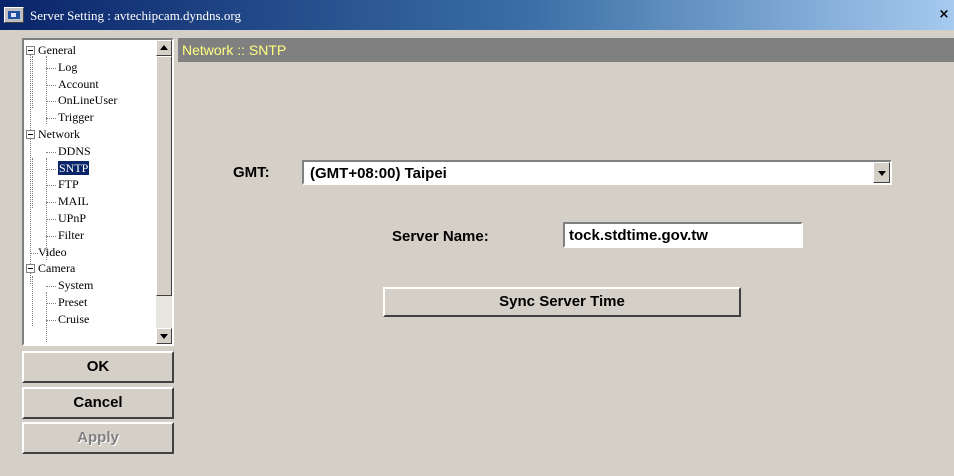 Image resolution: width=954 pixels, height=476 pixels. I want to click on tree-item-label: MAIL, so click(73, 201).